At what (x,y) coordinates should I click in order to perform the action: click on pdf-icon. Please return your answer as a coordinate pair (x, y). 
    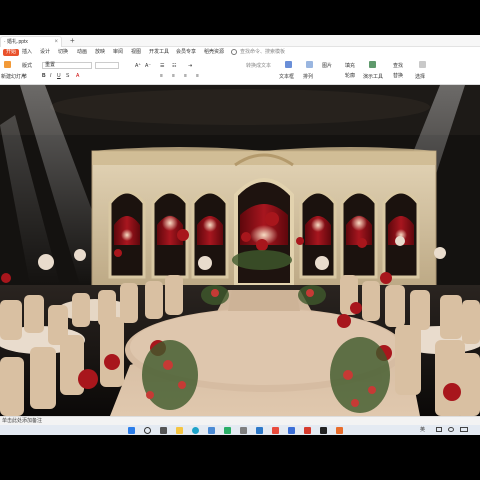
    Looking at the image, I should click on (275, 430).